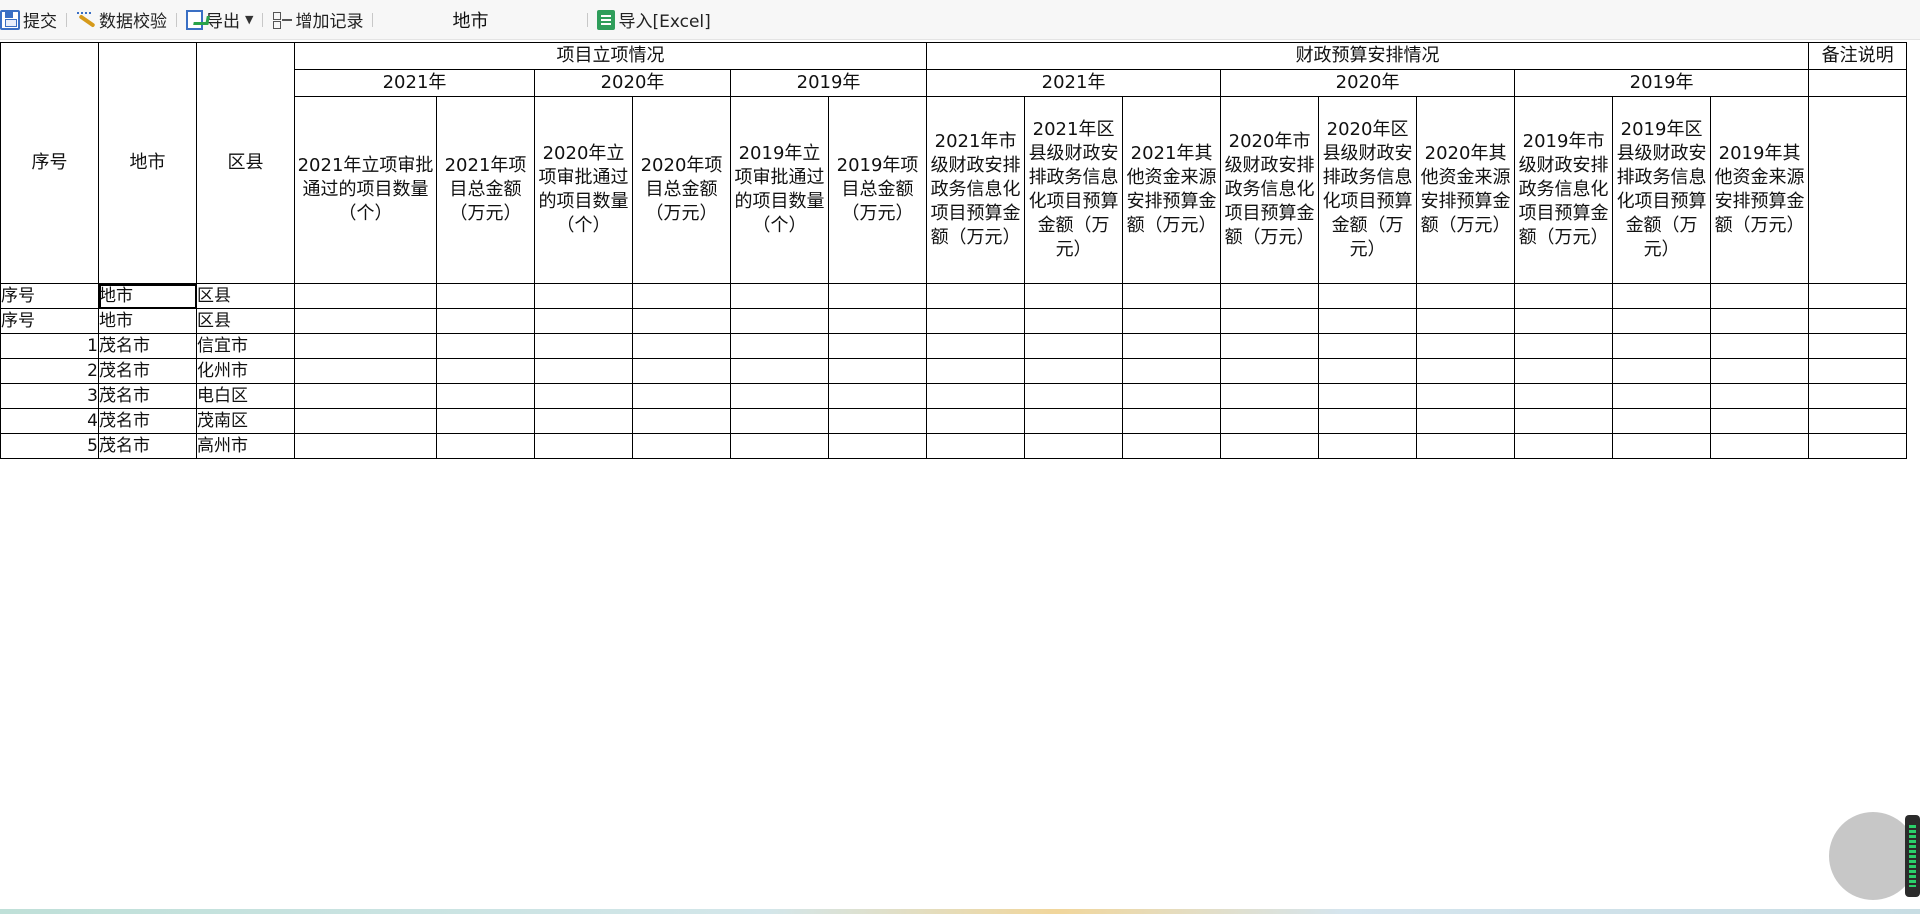  I want to click on col-2019-project-count: 2019年立项审批通过的项目数量（个）, so click(779, 190).